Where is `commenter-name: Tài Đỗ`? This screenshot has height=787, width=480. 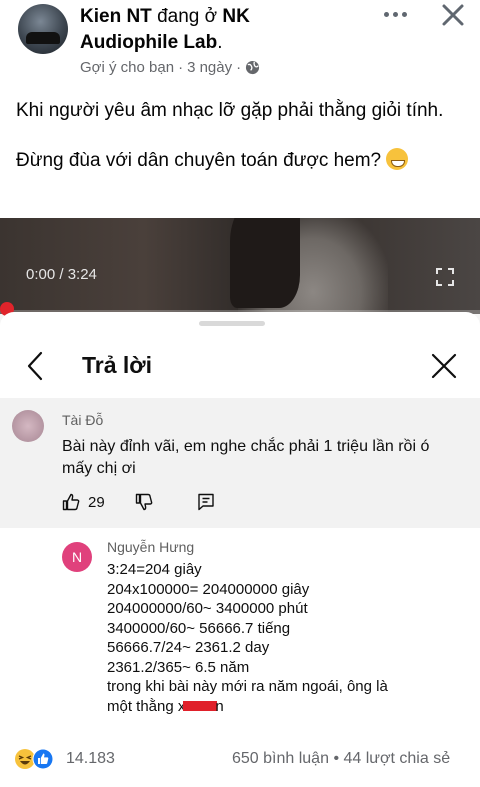
commenter-name: Tài Đỗ is located at coordinates (82, 420).